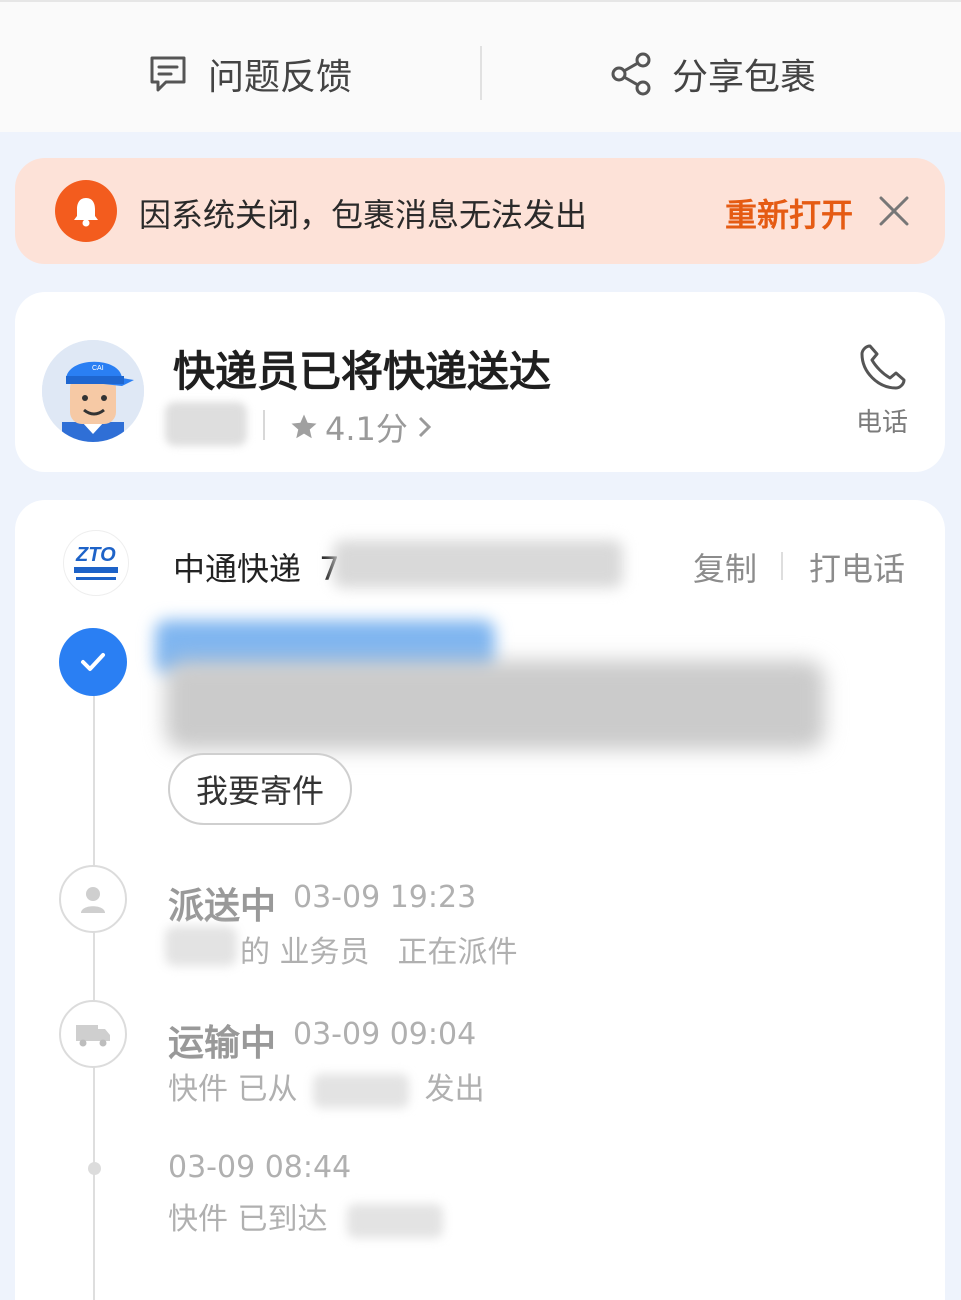  I want to click on notice-message: 因系统关闭，包裹消息无法发出, so click(363, 215).